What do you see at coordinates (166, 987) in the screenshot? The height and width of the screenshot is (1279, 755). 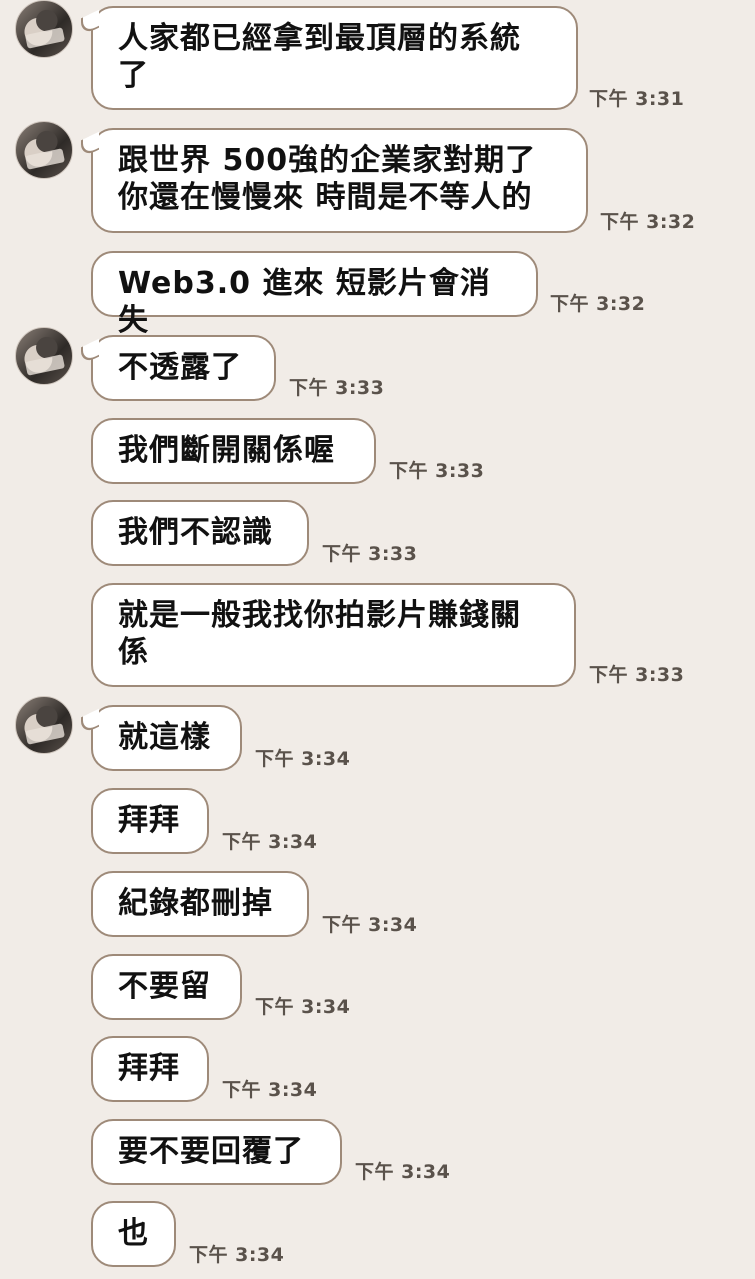 I see `message-bubble: 不要留` at bounding box center [166, 987].